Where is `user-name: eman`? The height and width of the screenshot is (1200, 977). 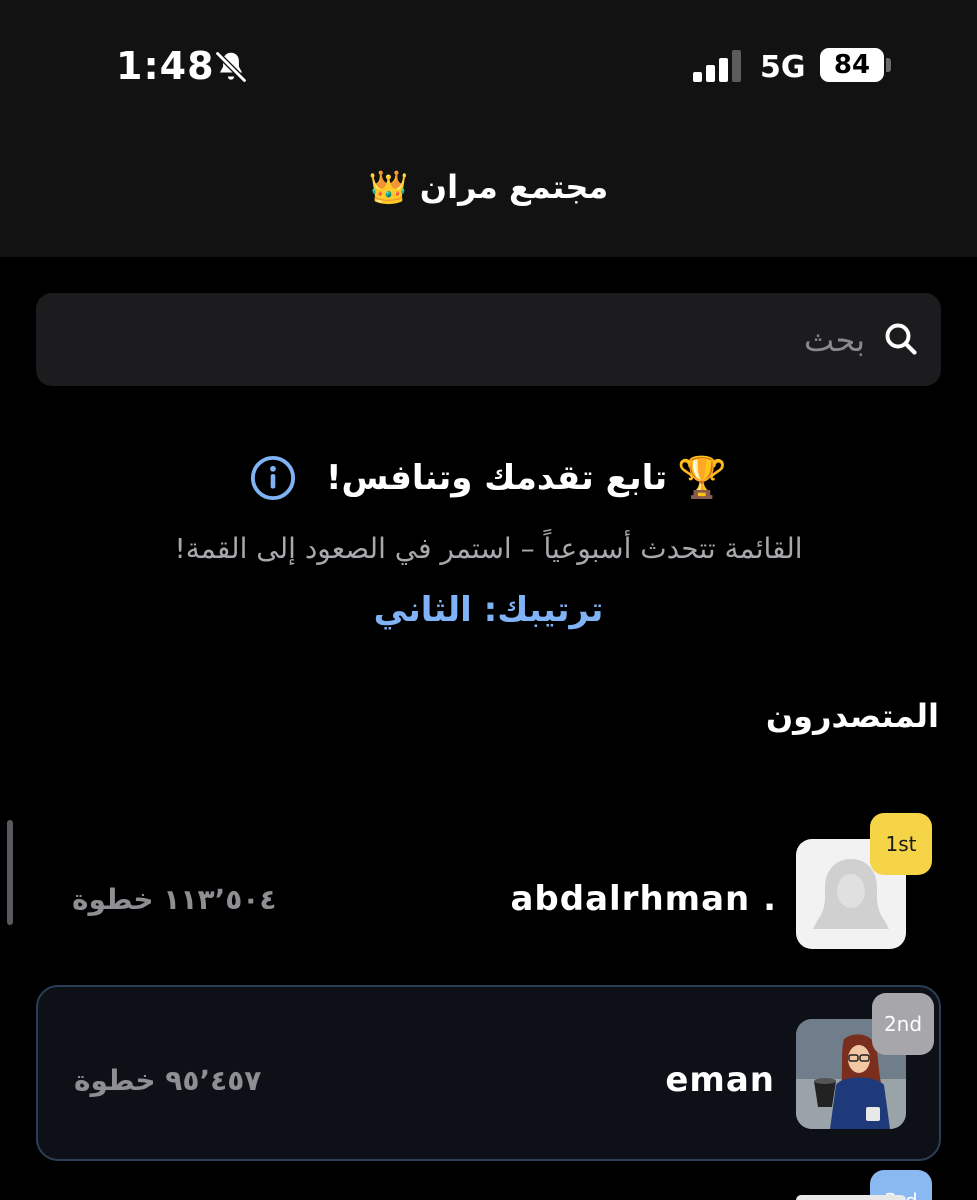 user-name: eman is located at coordinates (720, 1080).